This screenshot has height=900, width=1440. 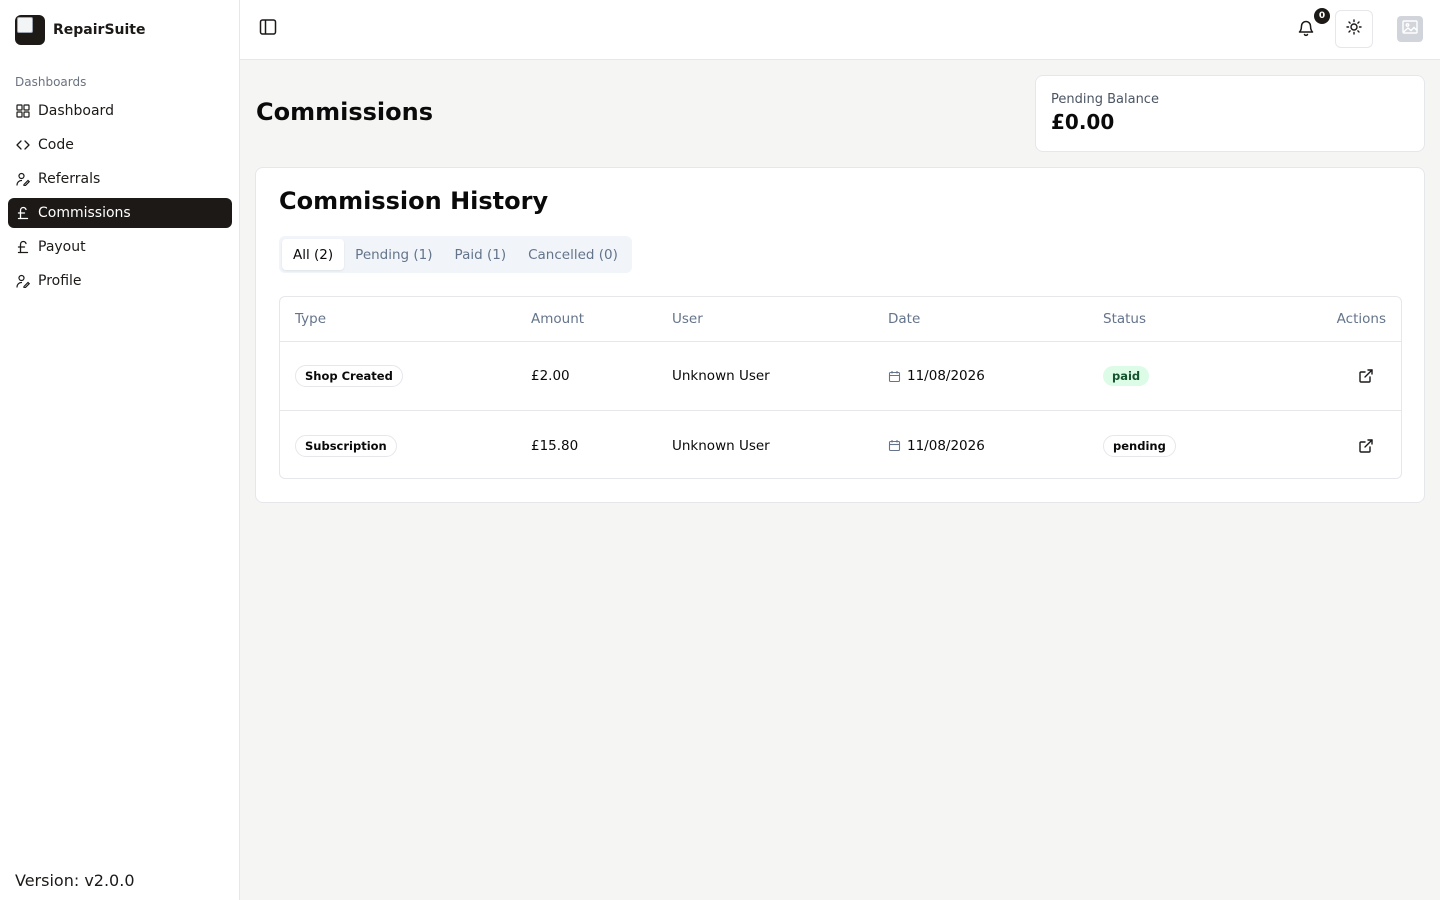 What do you see at coordinates (313, 254) in the screenshot?
I see `tab-all: All (2)` at bounding box center [313, 254].